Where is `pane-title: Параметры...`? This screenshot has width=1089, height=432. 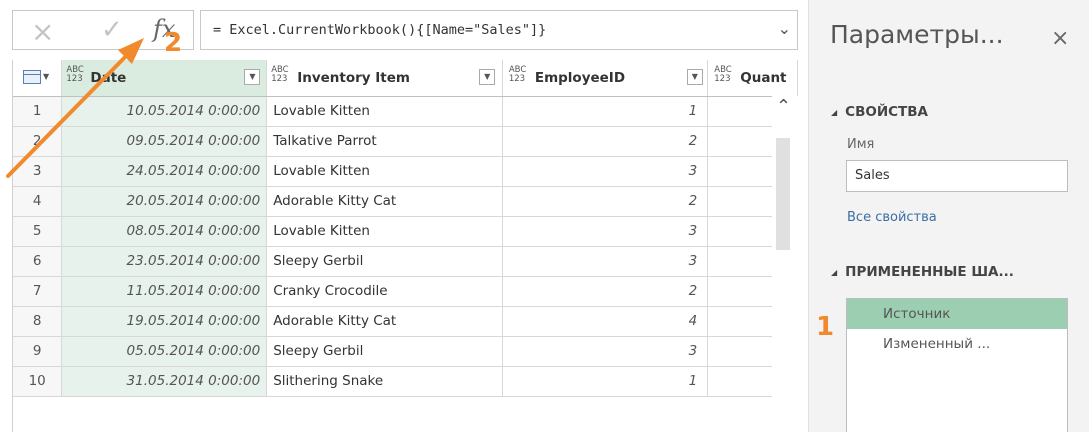 pane-title: Параметры... is located at coordinates (917, 34).